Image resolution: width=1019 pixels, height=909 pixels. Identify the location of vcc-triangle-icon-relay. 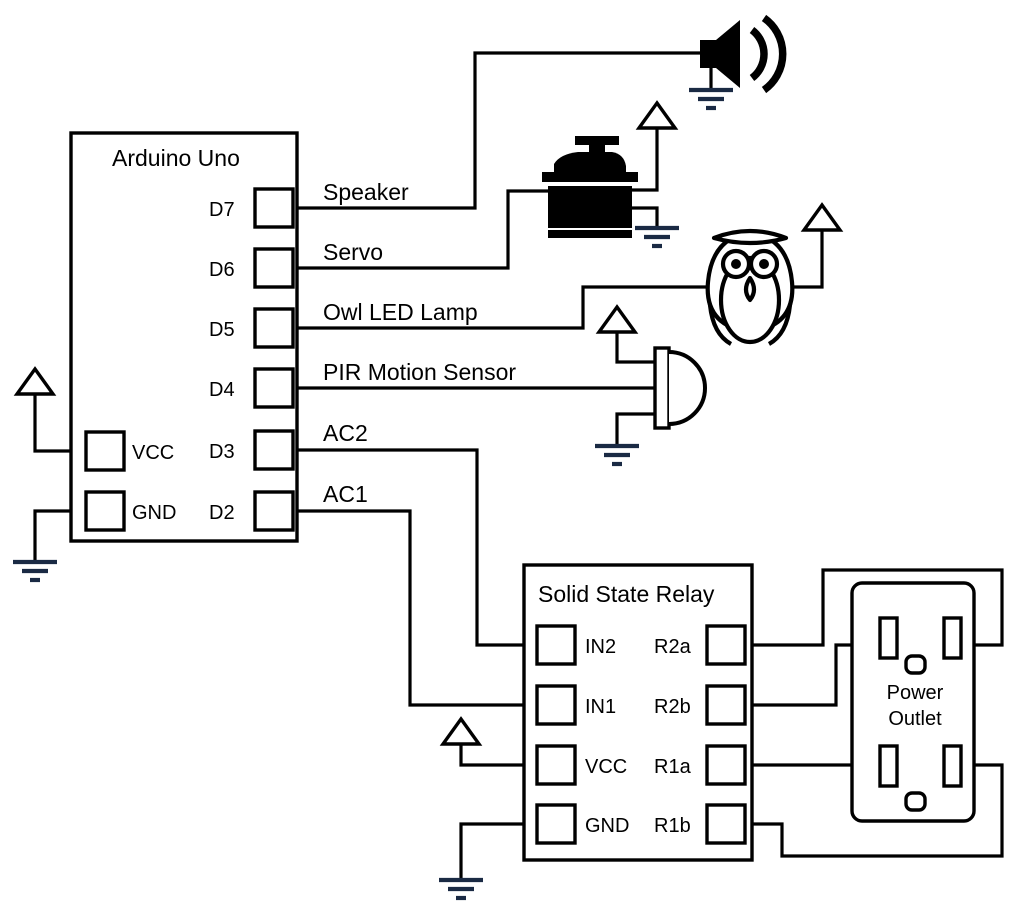
(461, 731).